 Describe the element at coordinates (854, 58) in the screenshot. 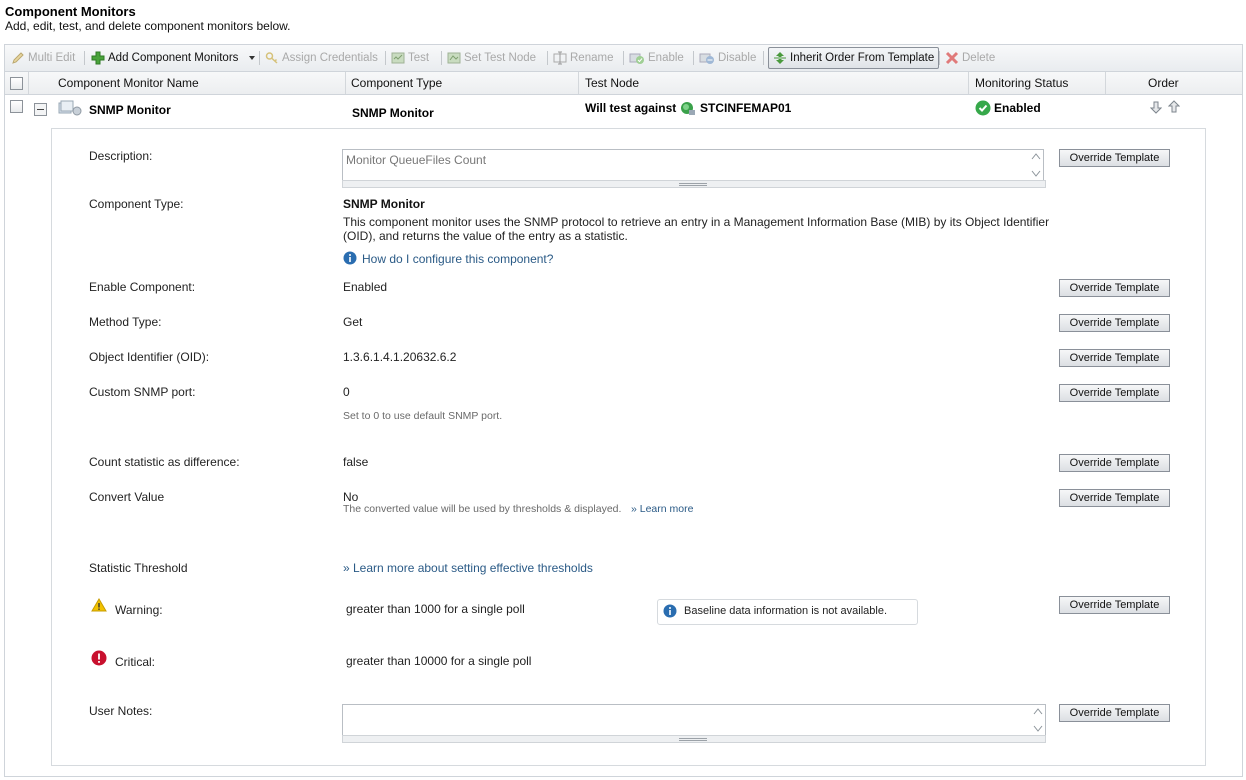

I see `inherit-order-button: Inherit Order From Template` at that location.